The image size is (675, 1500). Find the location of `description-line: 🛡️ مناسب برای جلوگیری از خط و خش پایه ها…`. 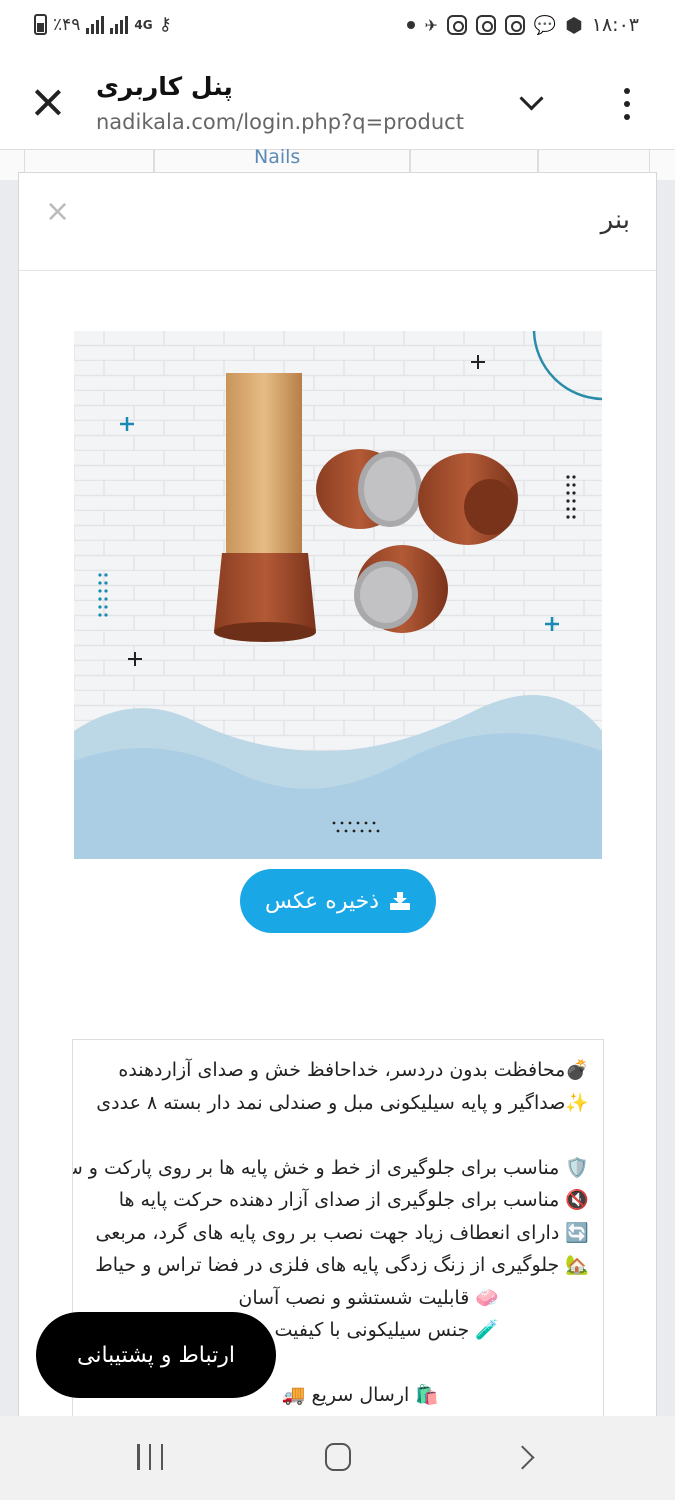

description-line: 🛡️ مناسب برای جلوگیری از خط و خش پایه ها… is located at coordinates (330, 1167).